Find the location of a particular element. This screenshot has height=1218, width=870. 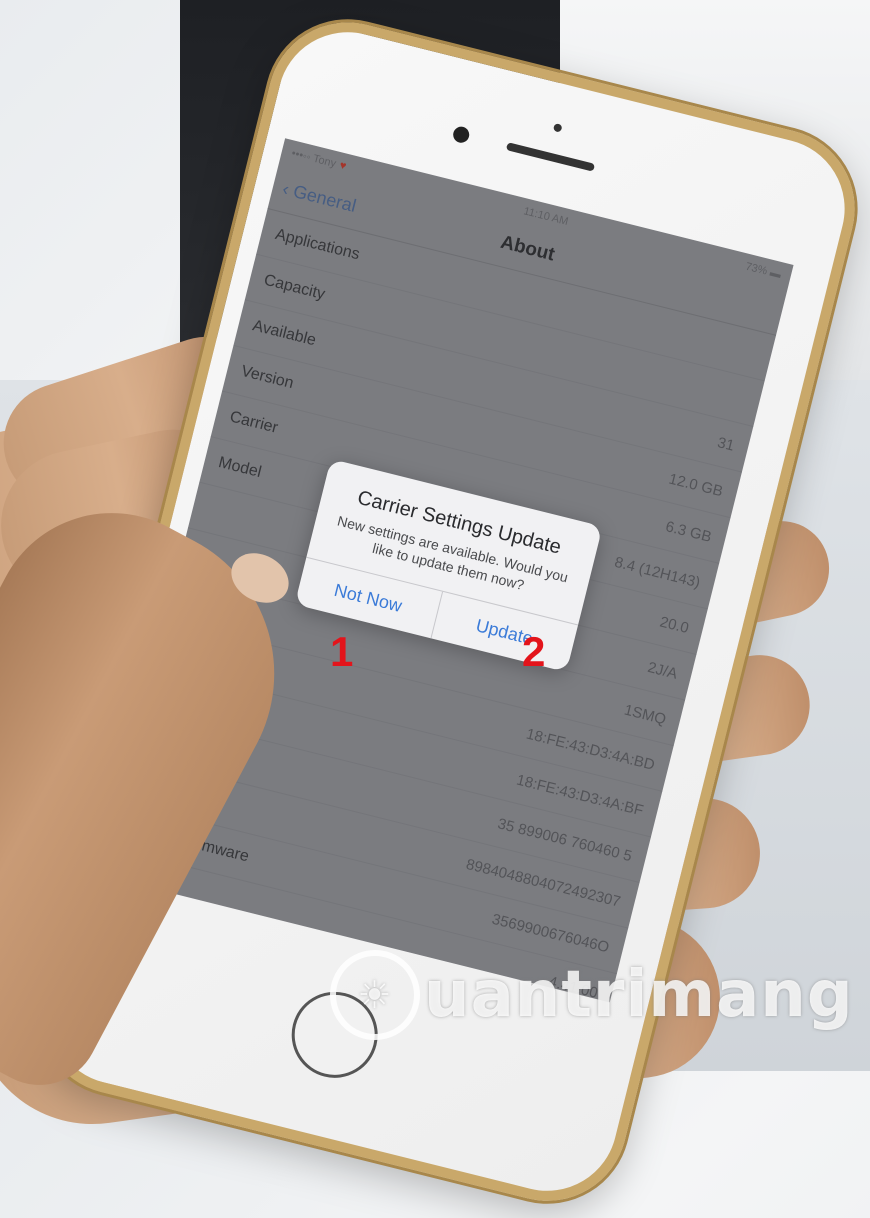

front-camera is located at coordinates (461, 134).